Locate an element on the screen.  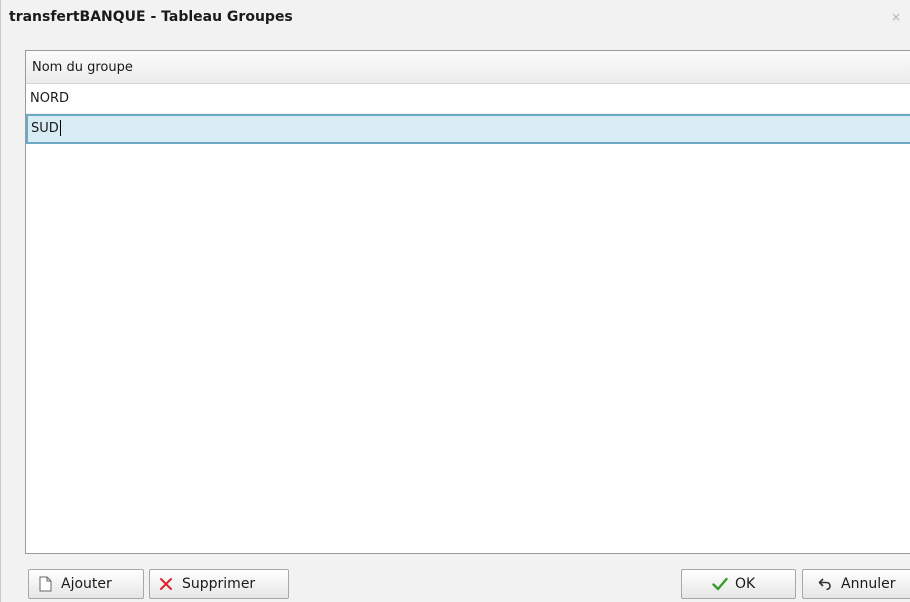
delete-button: Supprimer is located at coordinates (219, 584).